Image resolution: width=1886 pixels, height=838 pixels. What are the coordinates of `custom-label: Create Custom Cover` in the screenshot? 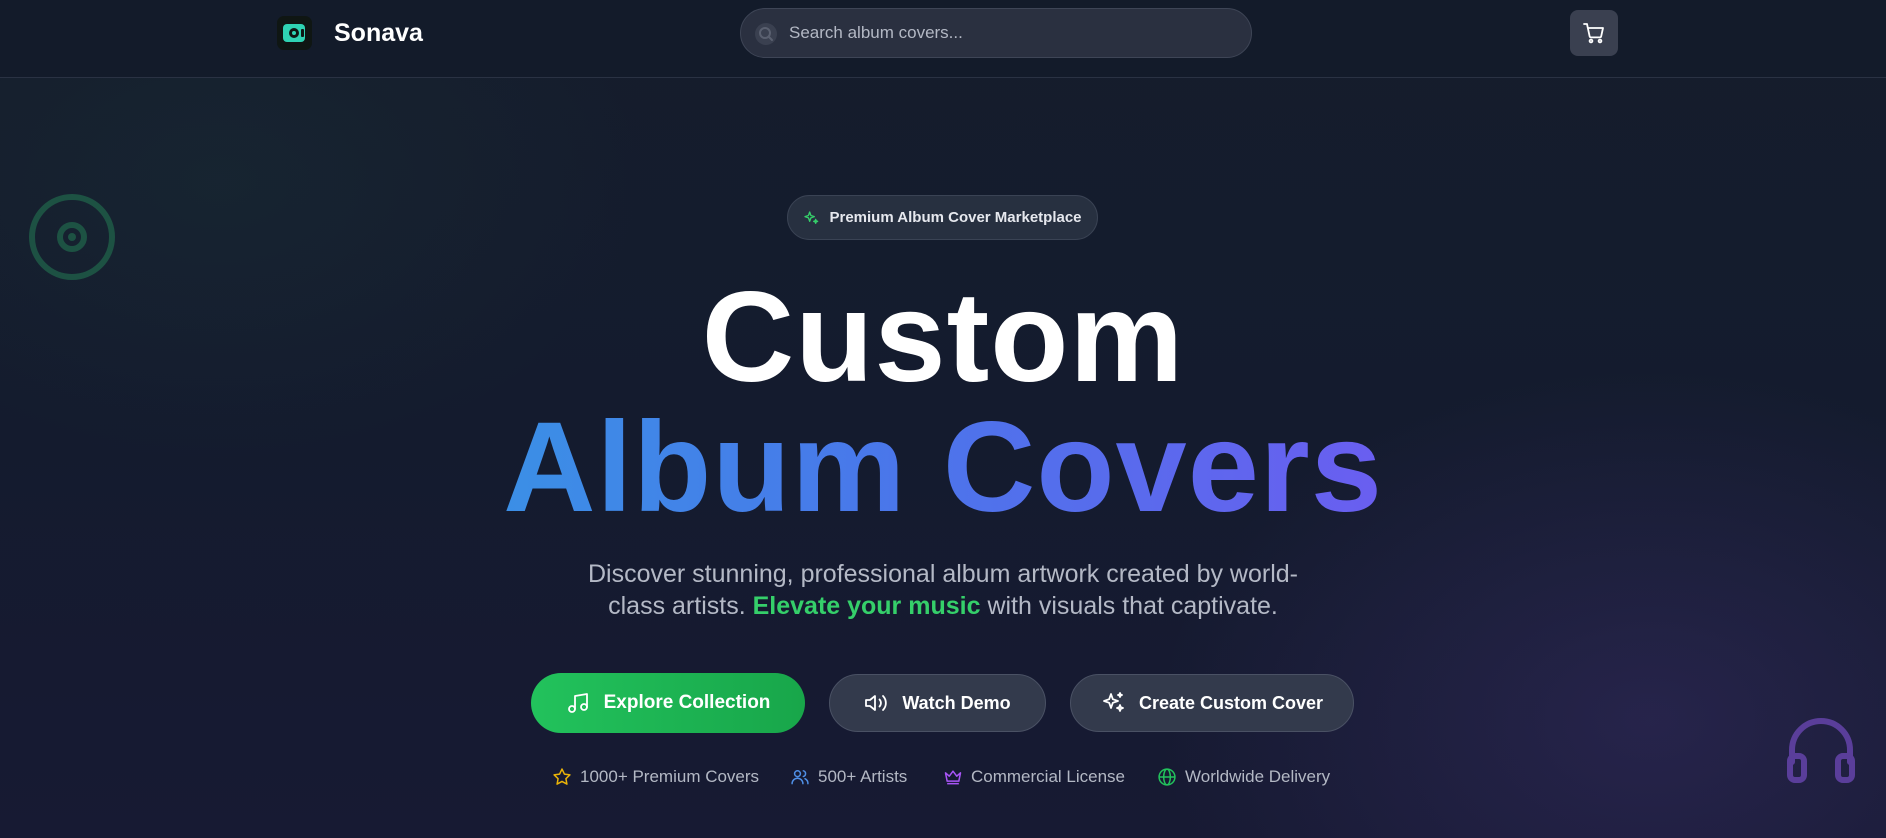 It's located at (1231, 702).